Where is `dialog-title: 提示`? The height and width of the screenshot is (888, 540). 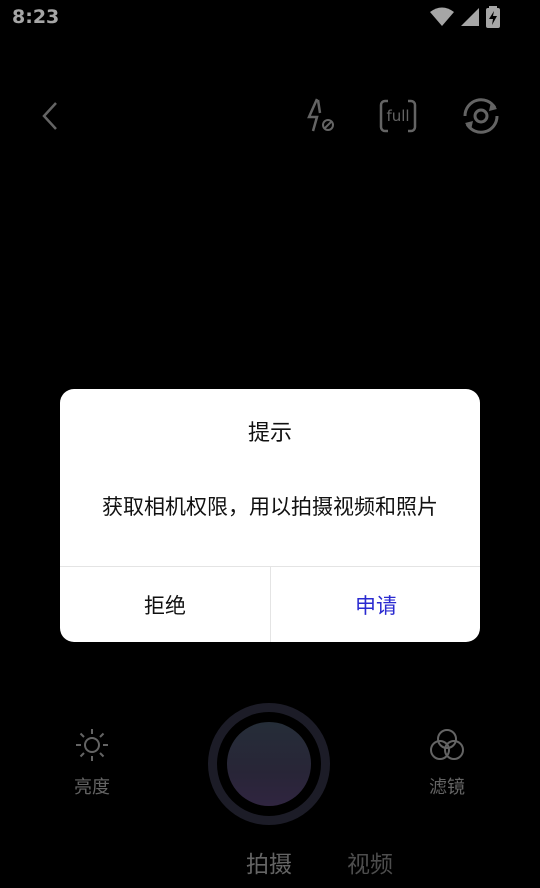
dialog-title: 提示 is located at coordinates (269, 433).